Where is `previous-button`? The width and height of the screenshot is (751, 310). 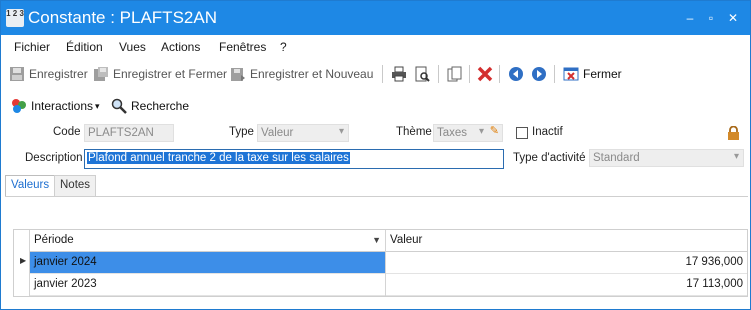
previous-button is located at coordinates (518, 74).